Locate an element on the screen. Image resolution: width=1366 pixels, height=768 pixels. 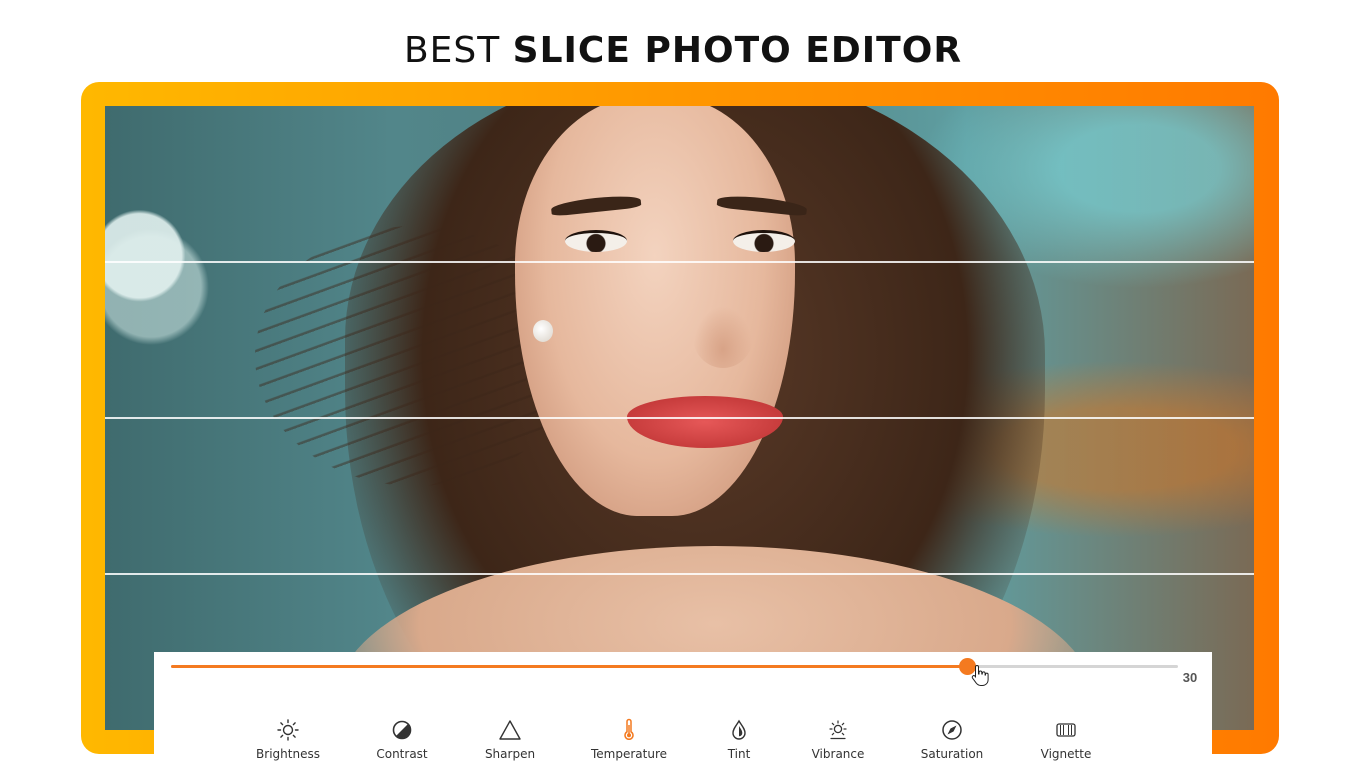
thermometer-icon is located at coordinates (629, 729).